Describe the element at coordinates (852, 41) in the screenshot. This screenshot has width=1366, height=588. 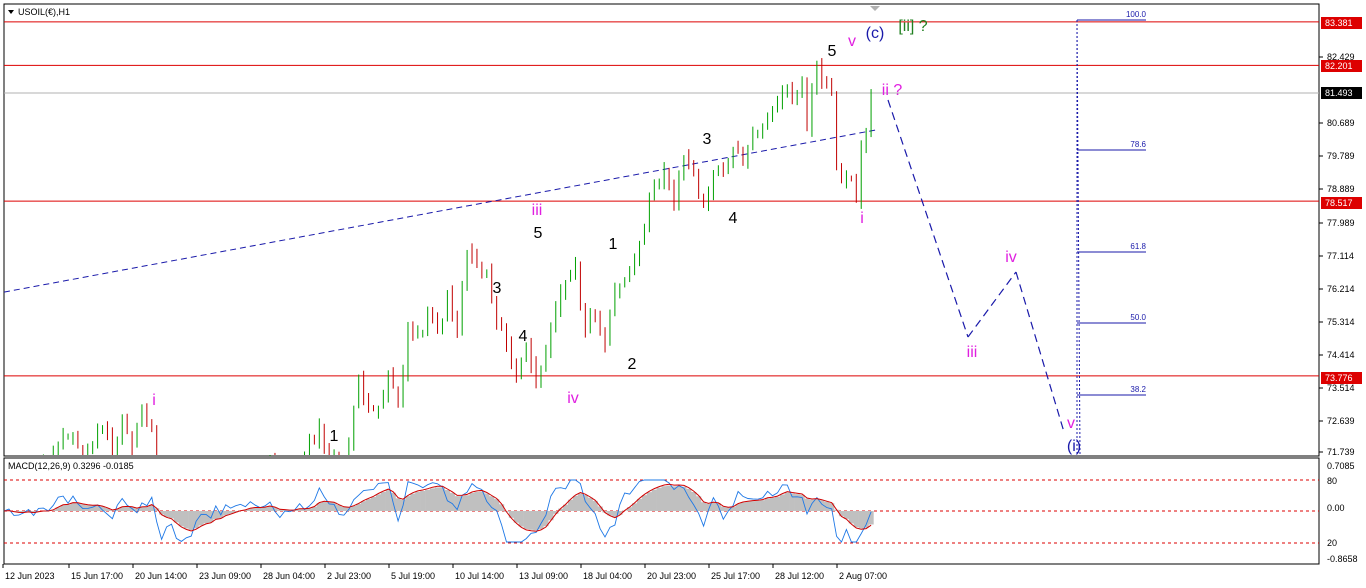
I see `wave-label-v_top: v` at that location.